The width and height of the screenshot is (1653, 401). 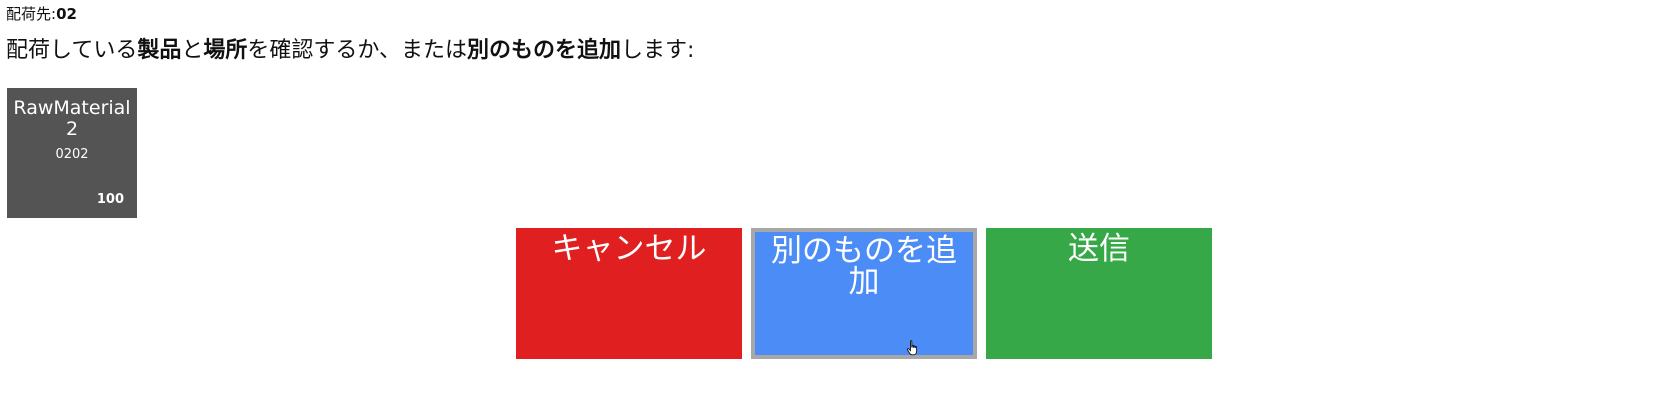 I want to click on instruction-text: 配荷している製品と場所を確認するか、または別のものを追加します:, so click(x=350, y=51).